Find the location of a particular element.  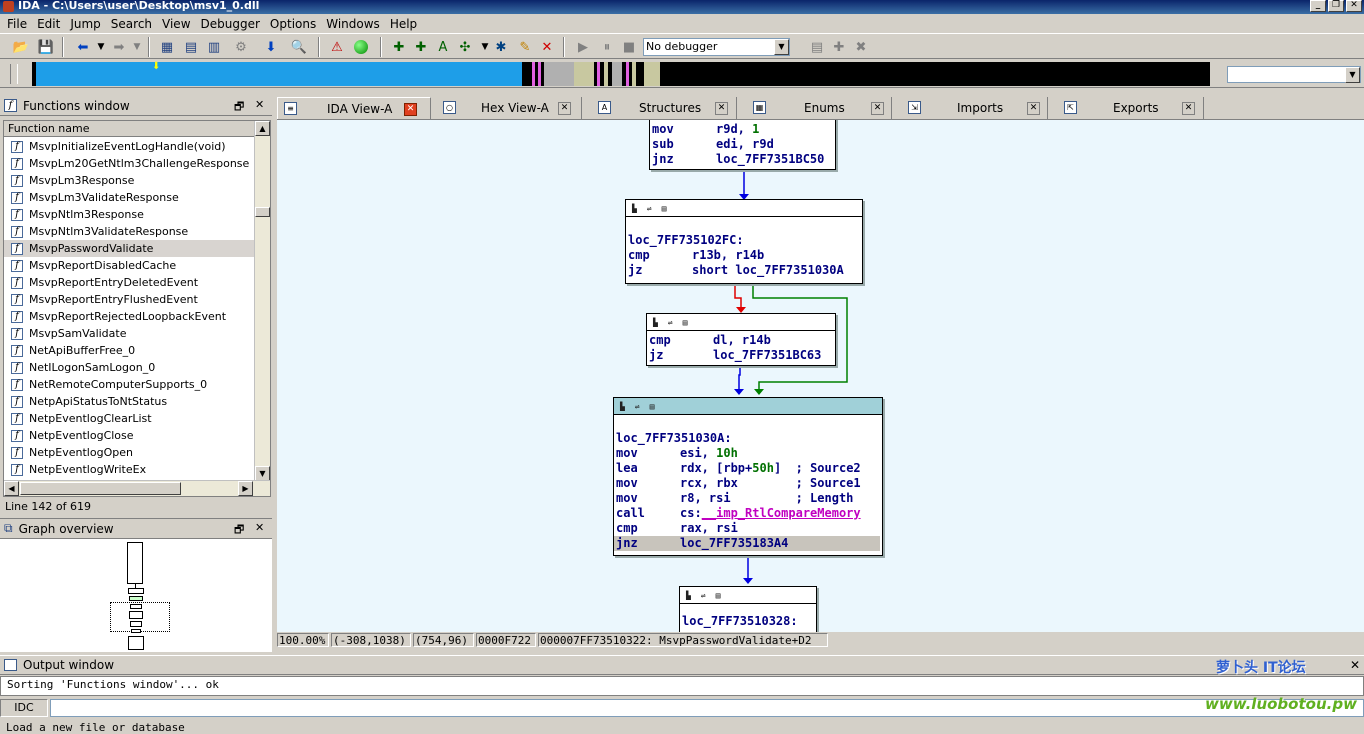

add-xref-icon: ✣ is located at coordinates (465, 47).